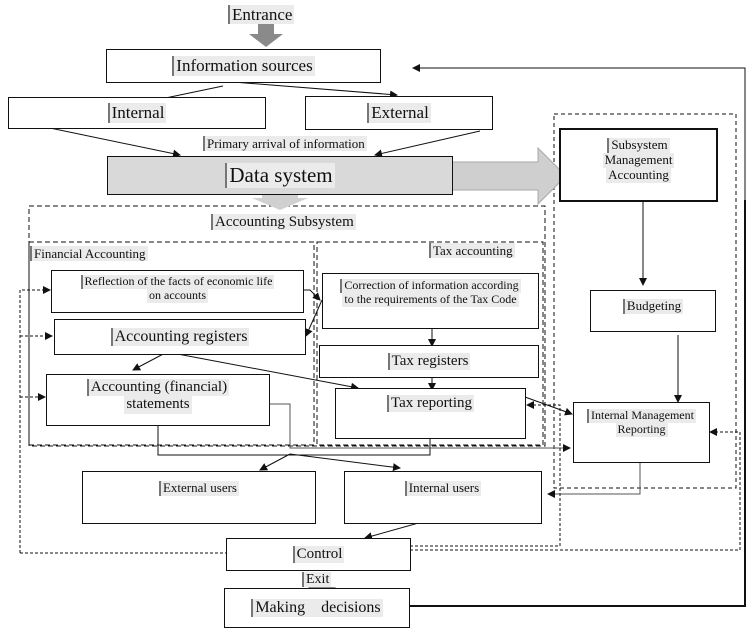 Image resolution: width=756 pixels, height=632 pixels. What do you see at coordinates (443, 497) in the screenshot?
I see `internal-users-box: Internal users` at bounding box center [443, 497].